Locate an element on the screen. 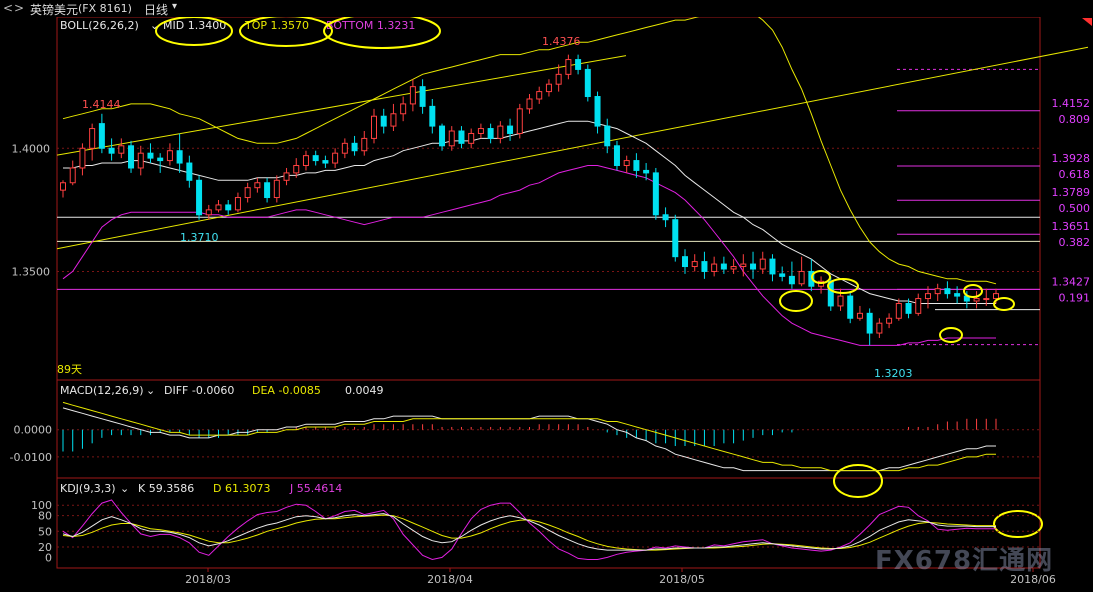  watermark-logo: FX678汇通网 is located at coordinates (964, 561).